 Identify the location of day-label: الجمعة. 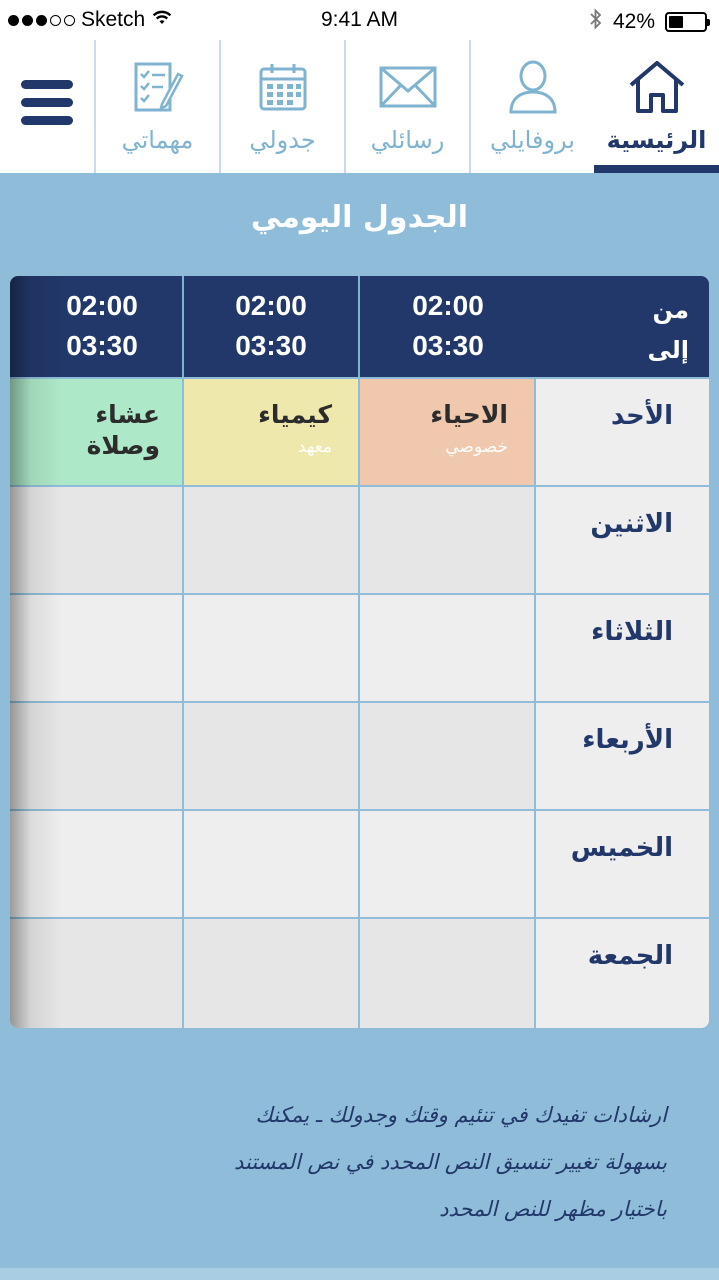
(630, 956).